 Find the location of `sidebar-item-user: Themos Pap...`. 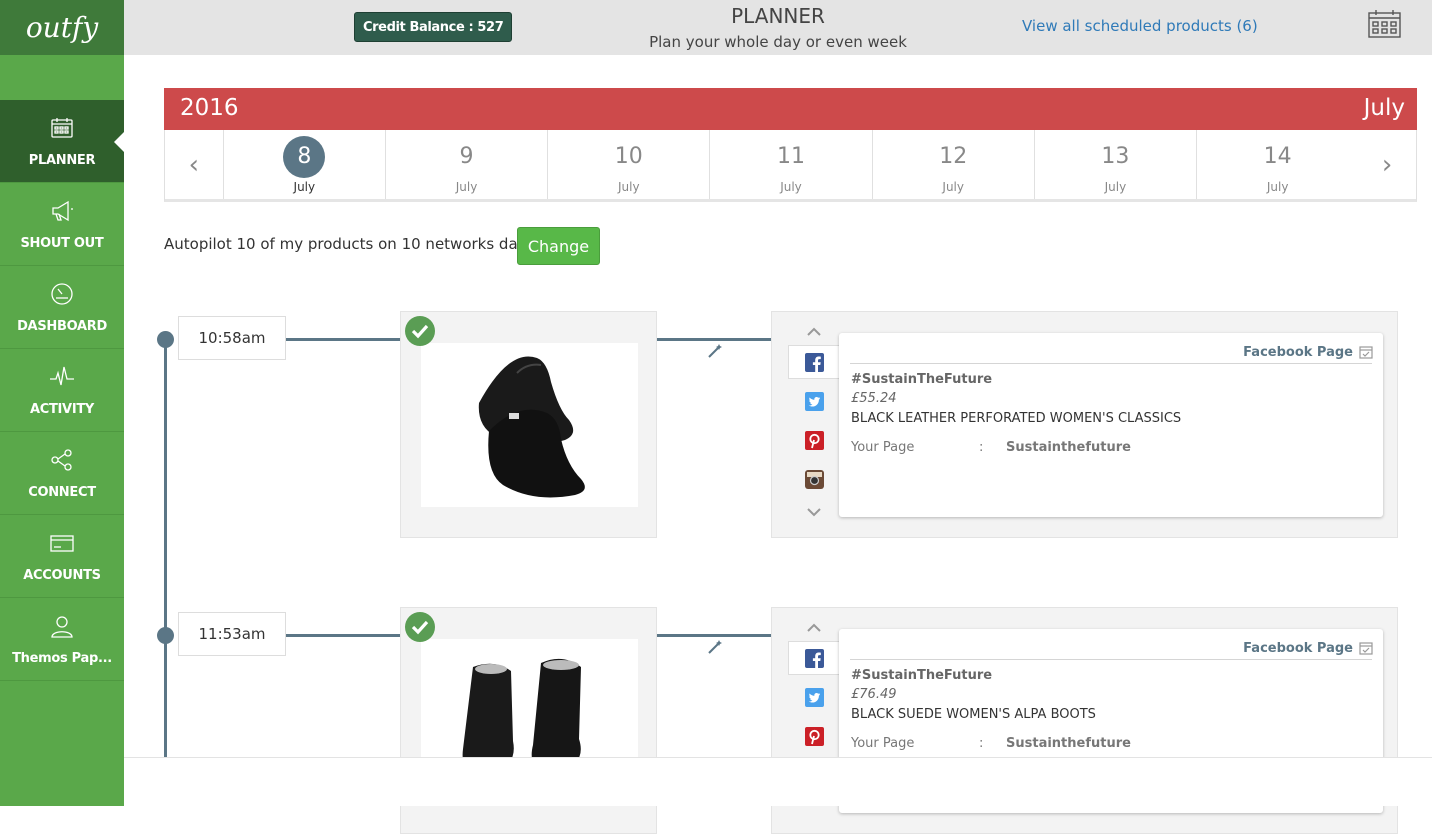

sidebar-item-user: Themos Pap... is located at coordinates (62, 639).